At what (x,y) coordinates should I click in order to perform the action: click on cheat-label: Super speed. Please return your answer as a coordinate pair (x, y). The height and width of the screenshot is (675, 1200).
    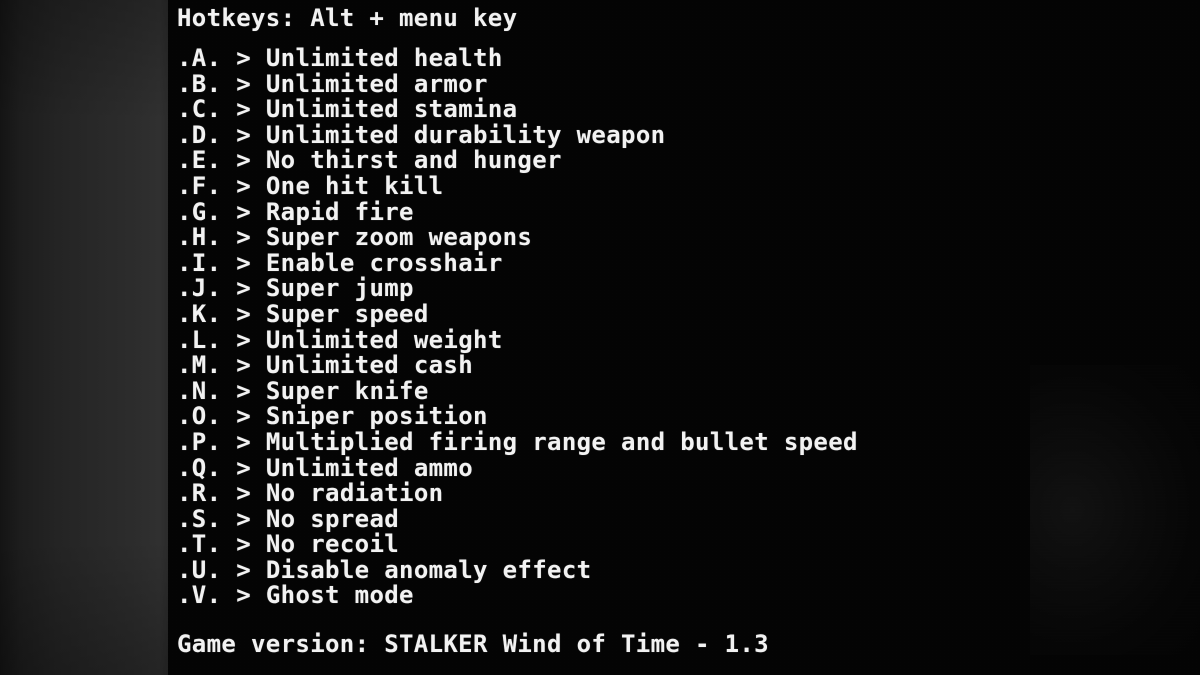
    Looking at the image, I should click on (347, 313).